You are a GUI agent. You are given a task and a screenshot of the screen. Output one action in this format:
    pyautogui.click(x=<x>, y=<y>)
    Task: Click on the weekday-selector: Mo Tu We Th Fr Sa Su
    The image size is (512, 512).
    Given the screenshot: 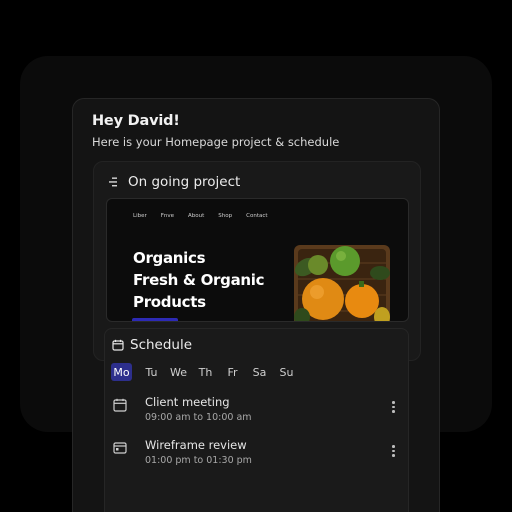 What is the action you would take?
    pyautogui.click(x=205, y=372)
    